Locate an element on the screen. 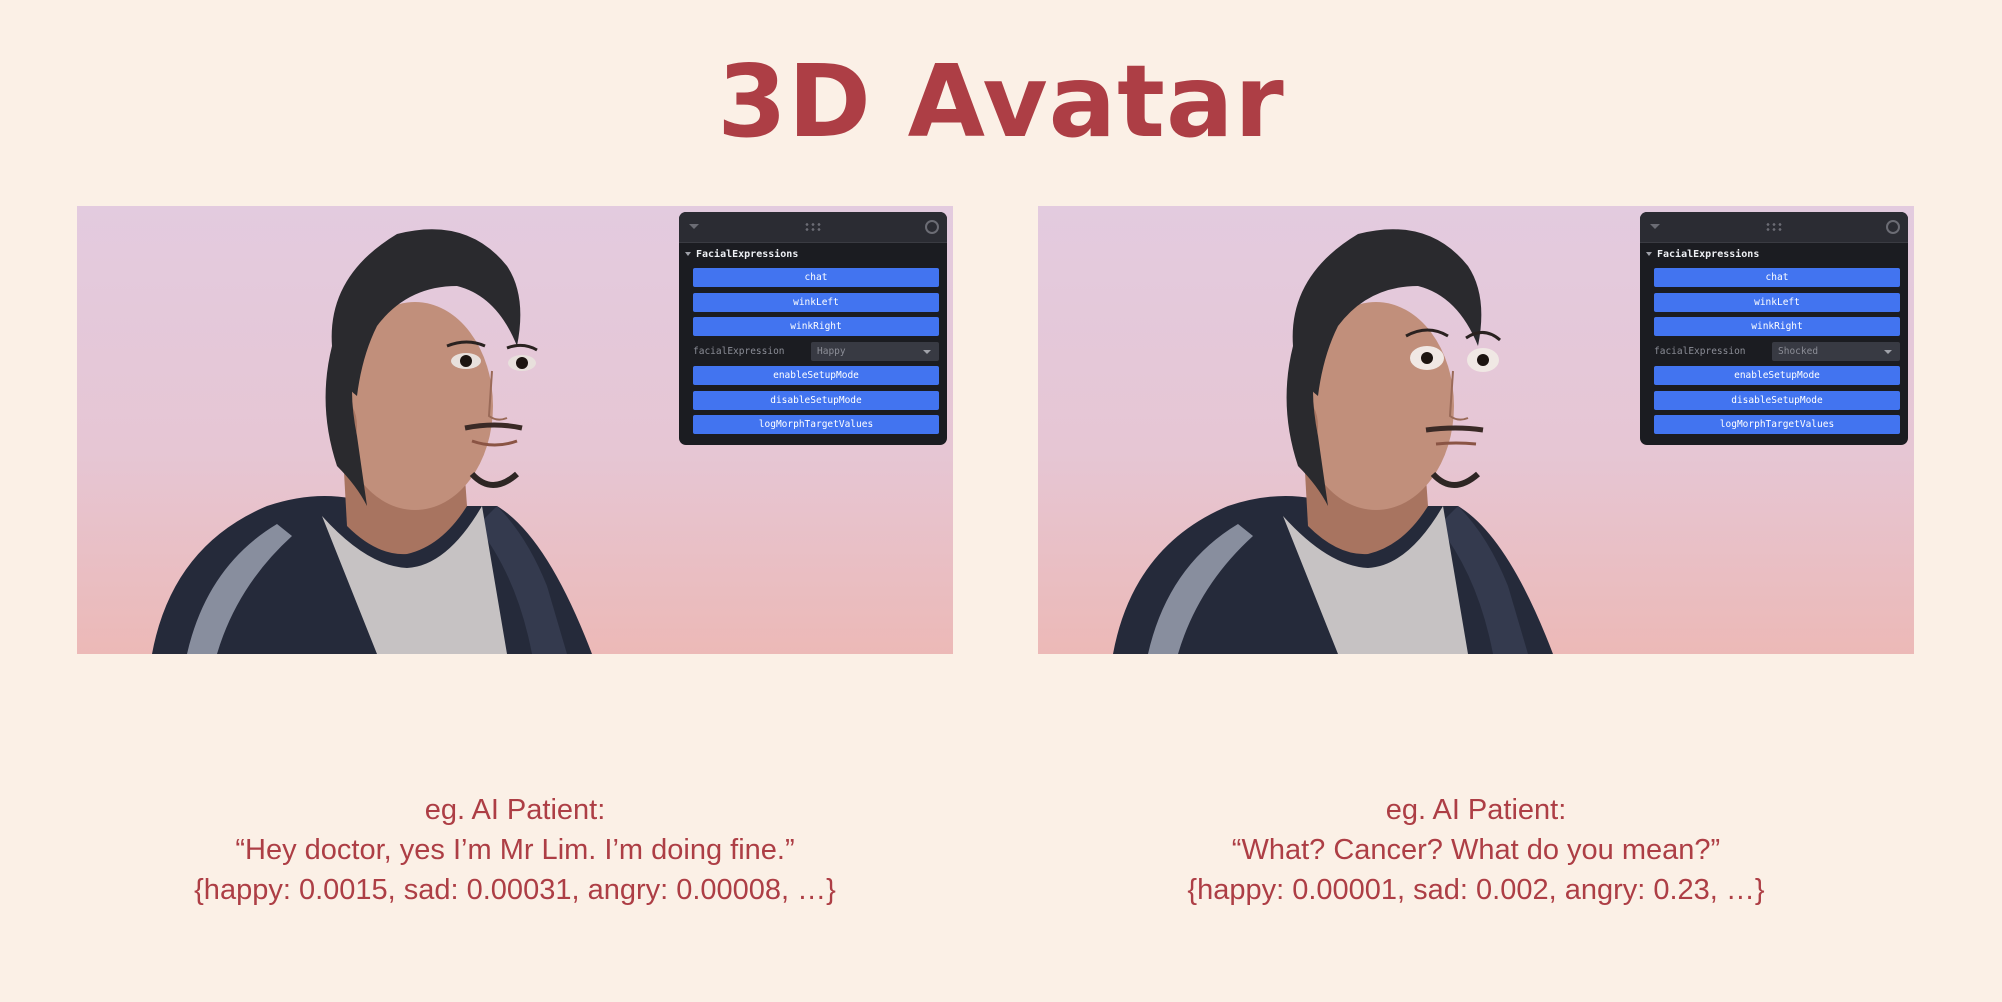 The image size is (2002, 1002). facial-expression-select: Happy is located at coordinates (875, 351).